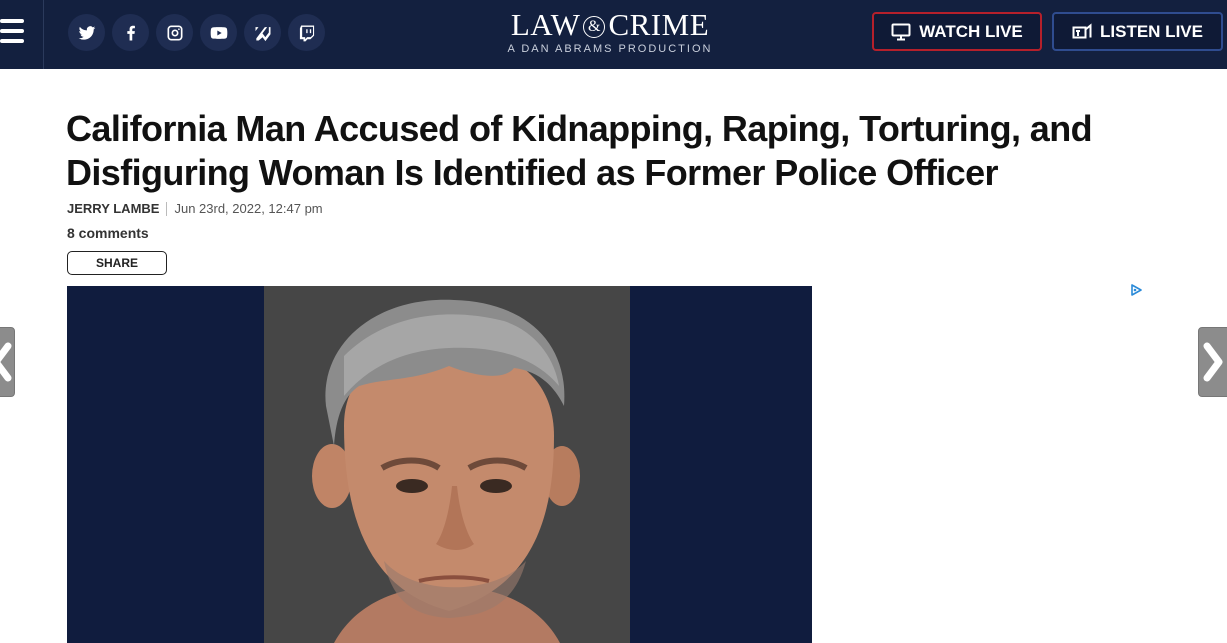 The image size is (1227, 643). I want to click on hamburger-menu-icon, so click(22, 34).